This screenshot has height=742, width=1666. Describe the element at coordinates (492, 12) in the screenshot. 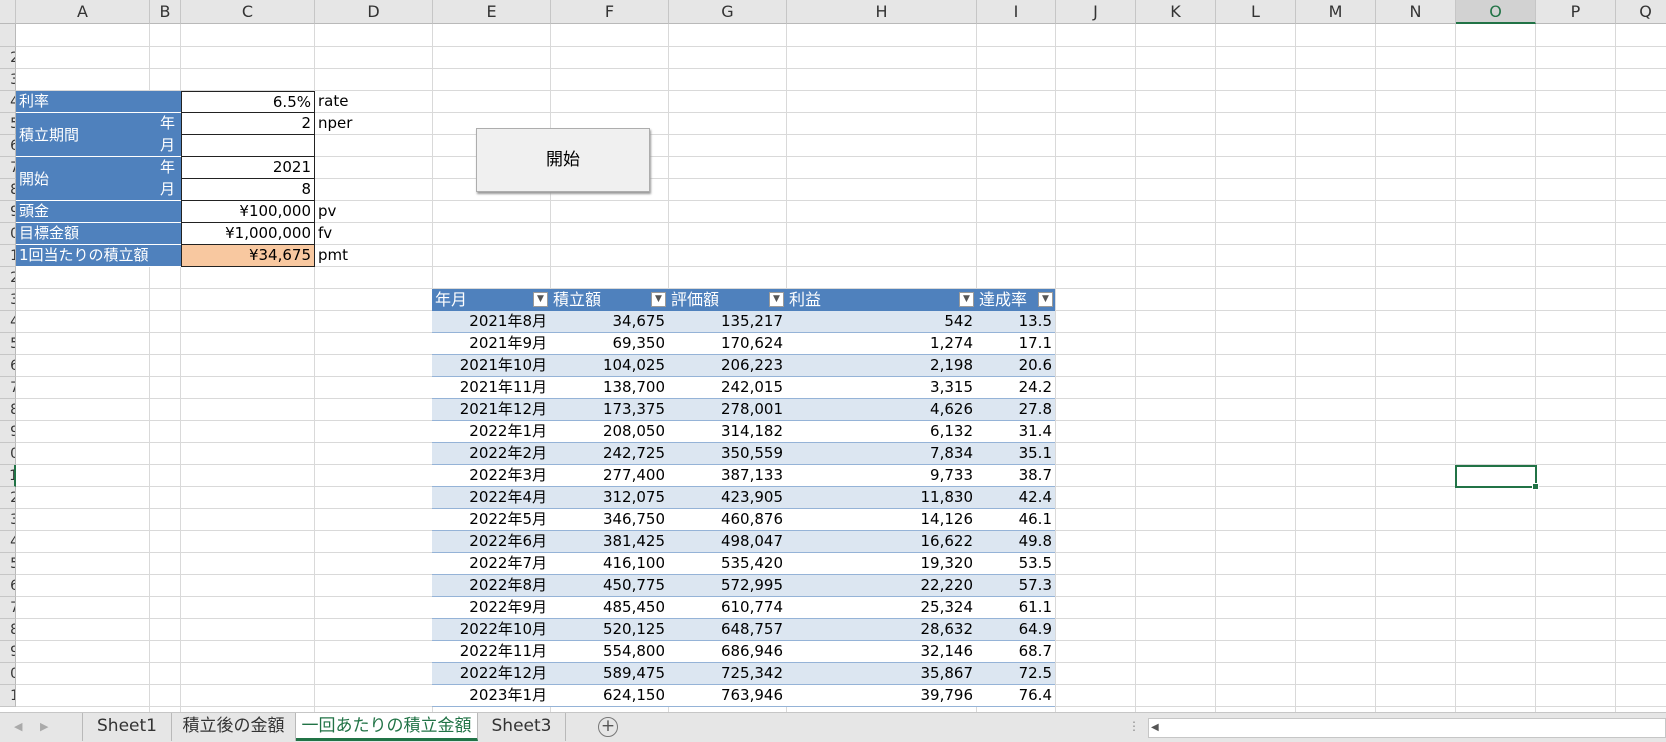

I see `column-header-e: E` at that location.